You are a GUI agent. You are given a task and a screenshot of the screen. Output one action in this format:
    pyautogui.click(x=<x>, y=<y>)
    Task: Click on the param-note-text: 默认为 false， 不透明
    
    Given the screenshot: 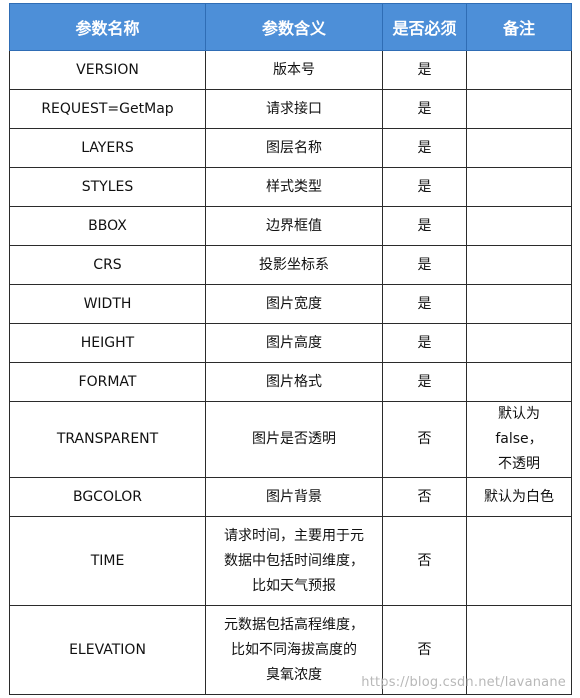 What is the action you would take?
    pyautogui.click(x=519, y=439)
    